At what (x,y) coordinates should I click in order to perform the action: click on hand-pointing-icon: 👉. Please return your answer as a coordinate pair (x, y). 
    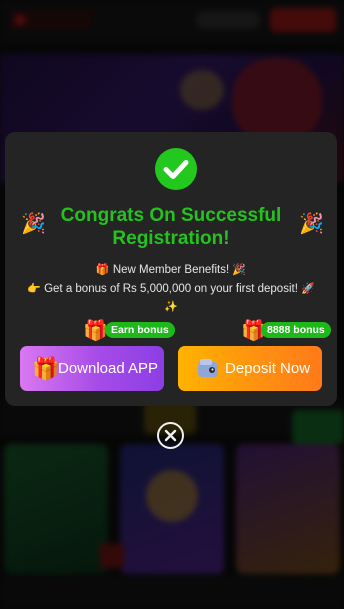
    Looking at the image, I should click on (34, 289).